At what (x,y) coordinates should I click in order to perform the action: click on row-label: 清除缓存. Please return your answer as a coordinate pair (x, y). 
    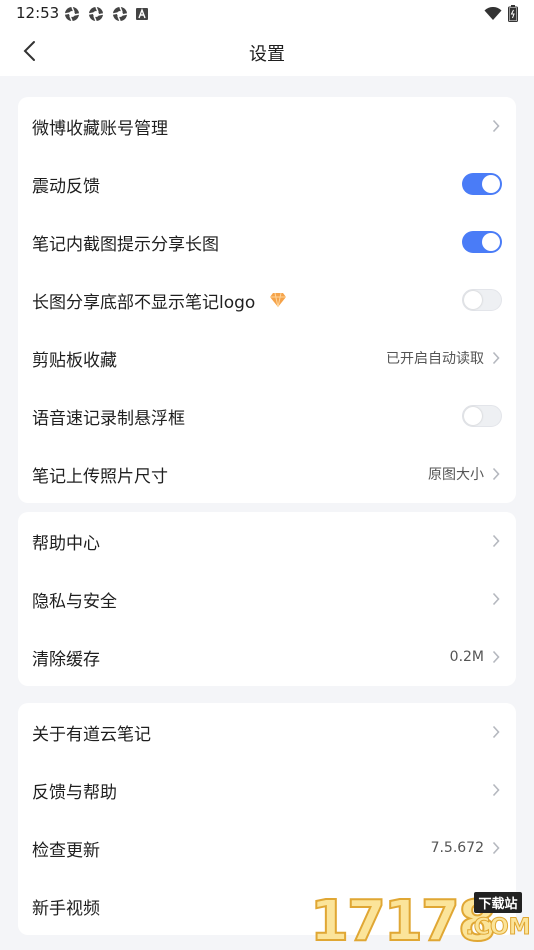
    Looking at the image, I should click on (66, 659).